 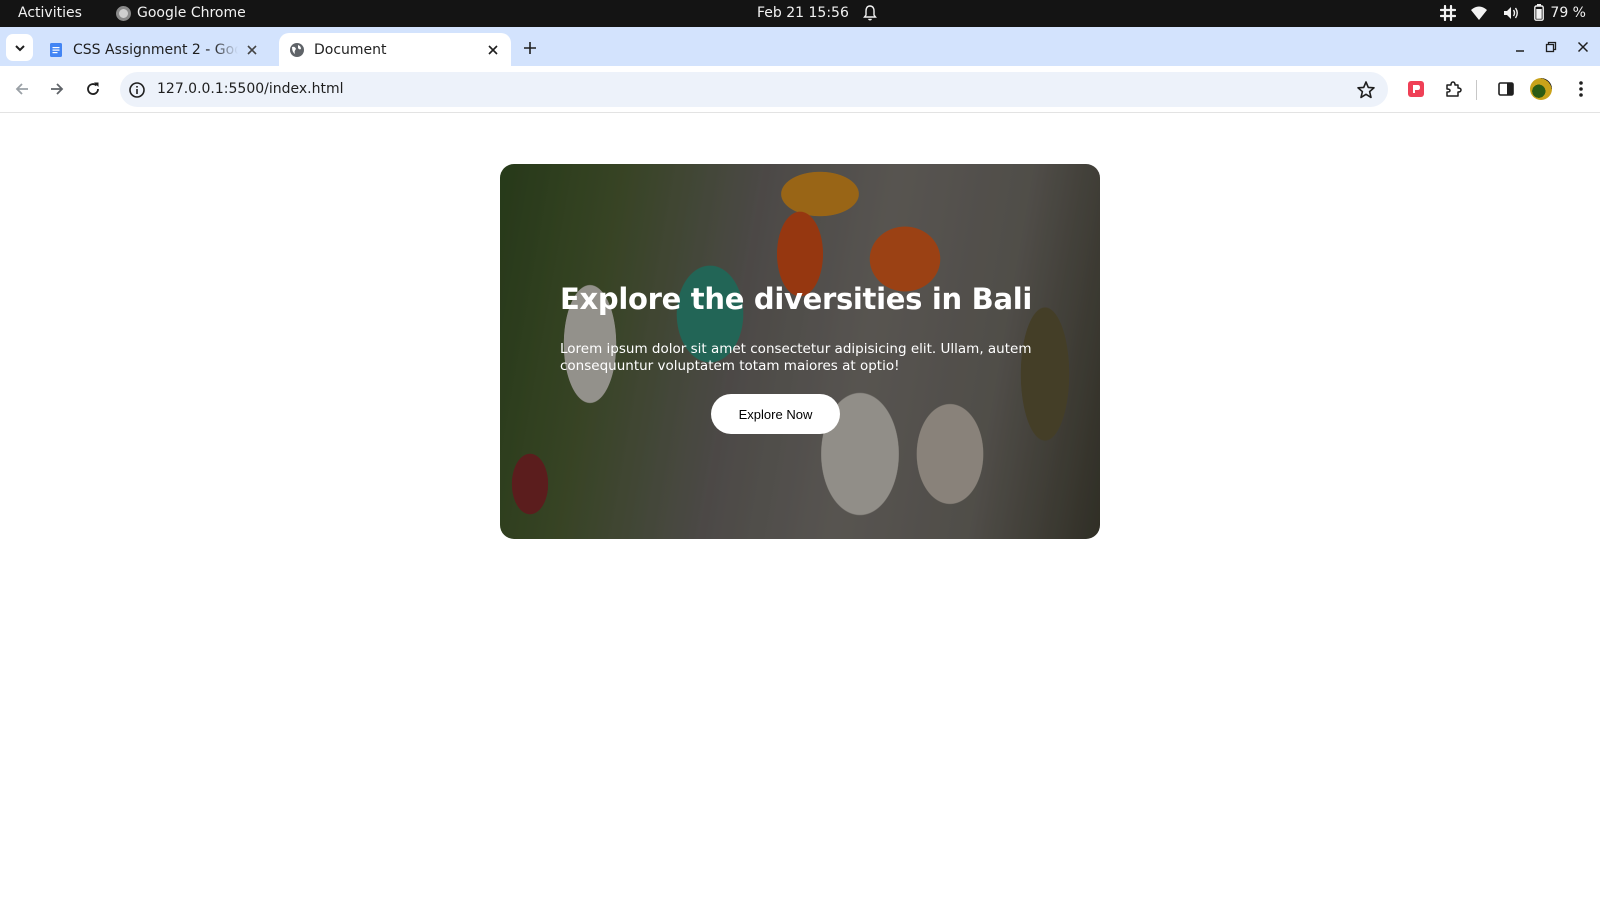 I want to click on tab-strip: CSS Assignment 2 - Google Docs Document, so click(x=800, y=46).